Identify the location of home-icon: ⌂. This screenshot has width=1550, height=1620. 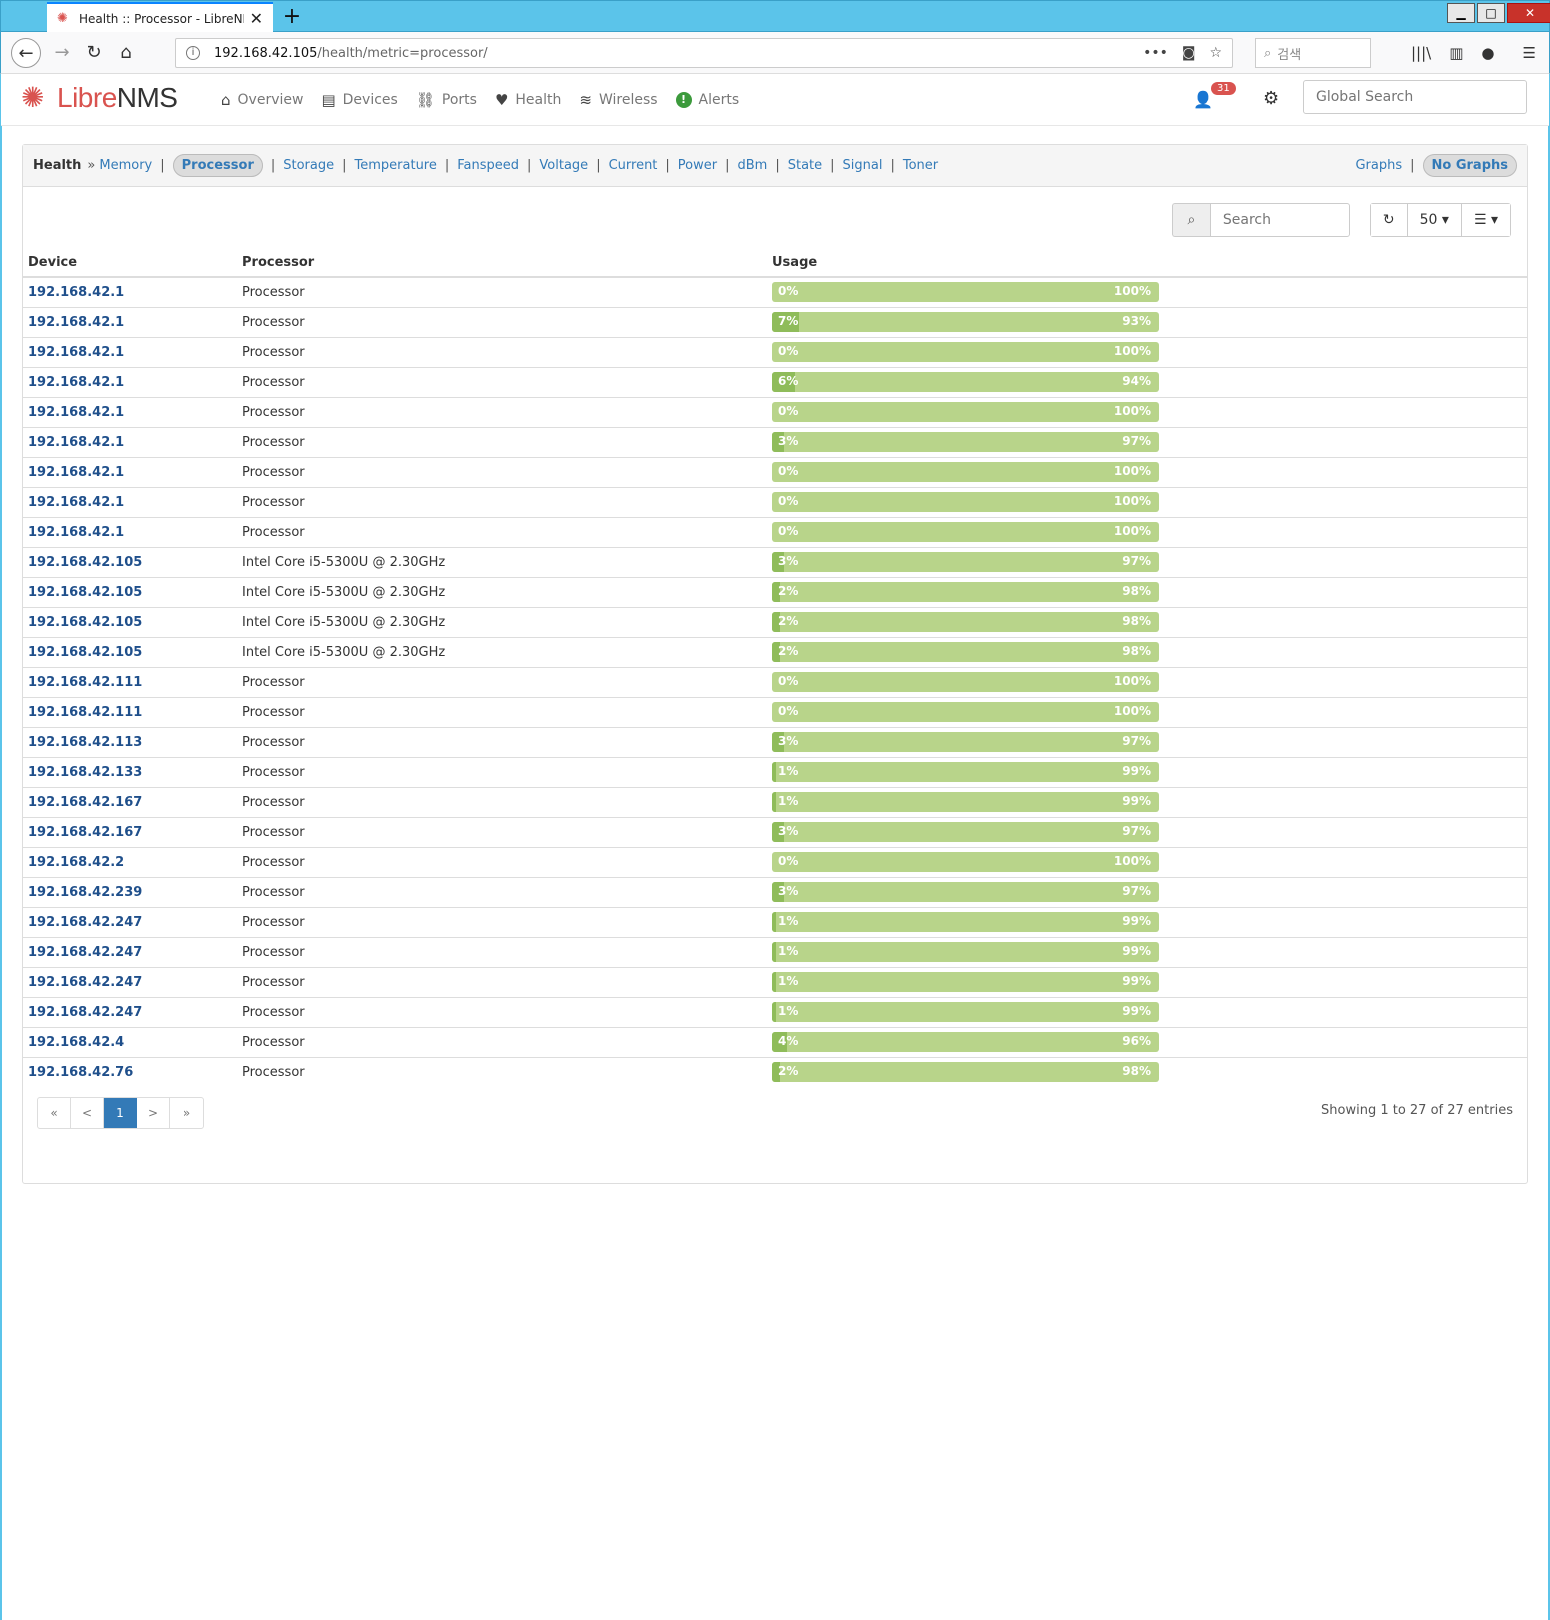
(126, 53).